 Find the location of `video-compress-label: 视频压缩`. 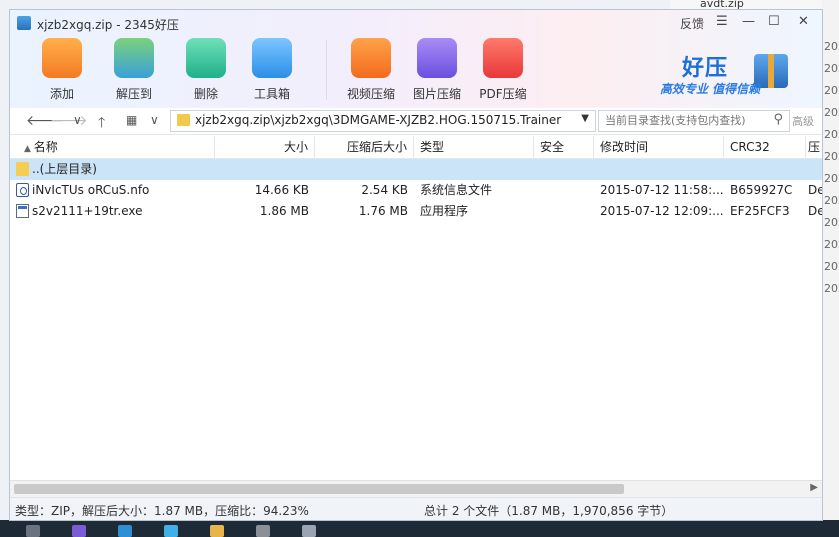

video-compress-label: 视频压缩 is located at coordinates (370, 94).